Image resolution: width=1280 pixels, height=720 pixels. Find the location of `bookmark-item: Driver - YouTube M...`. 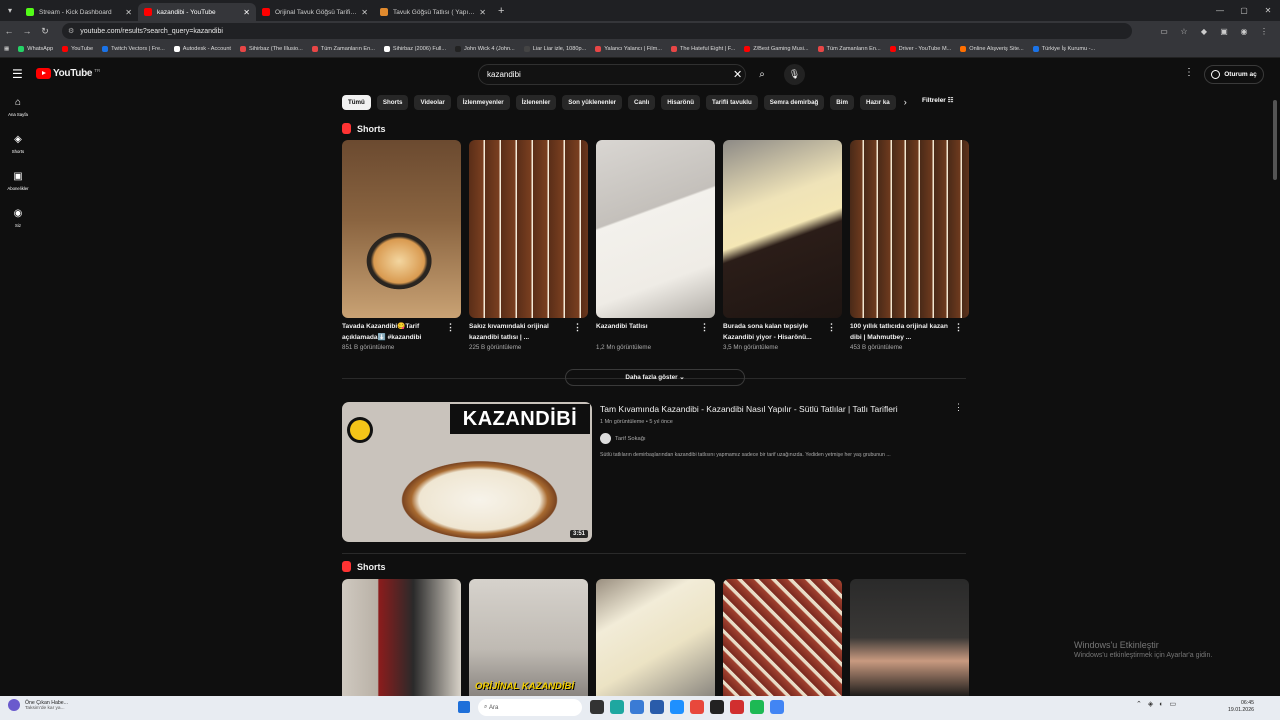

bookmark-item: Driver - YouTube M... is located at coordinates (920, 49).